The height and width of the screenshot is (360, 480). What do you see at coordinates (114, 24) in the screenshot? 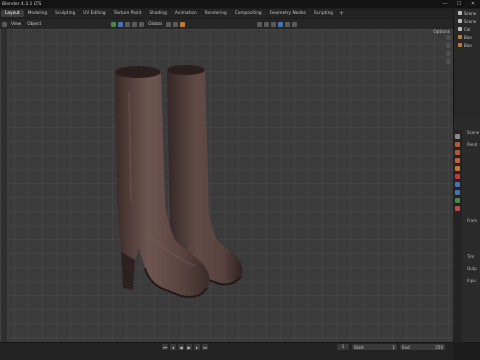
I see `orientation-icon` at bounding box center [114, 24].